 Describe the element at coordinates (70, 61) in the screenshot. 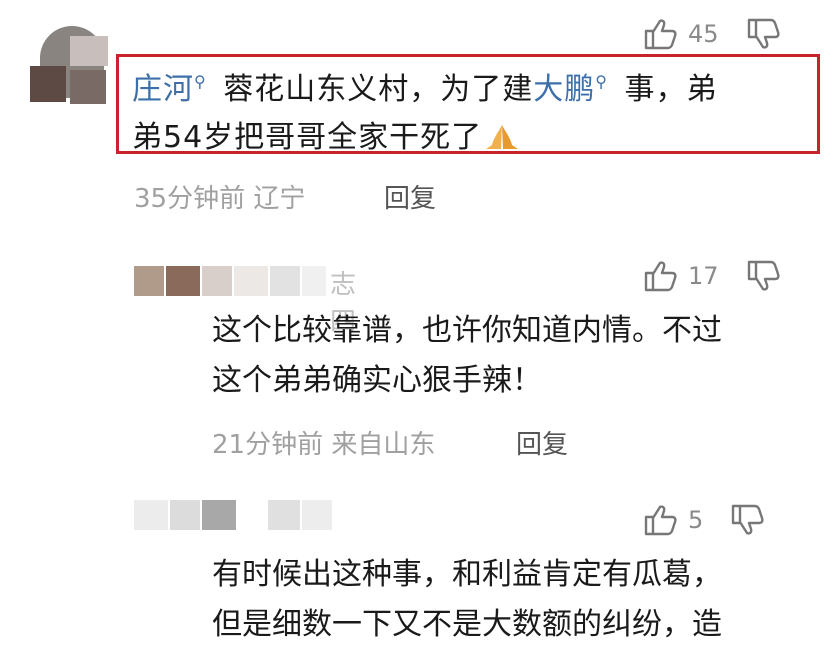

I see `avatar` at that location.